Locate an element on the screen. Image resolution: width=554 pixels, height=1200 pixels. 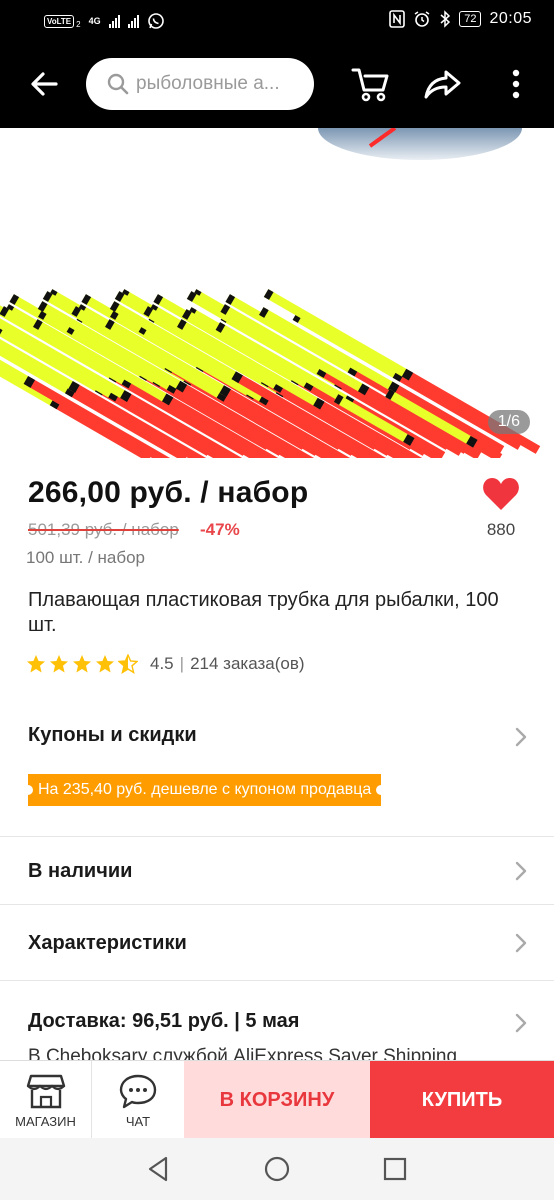
rating-stars is located at coordinates (82, 664).